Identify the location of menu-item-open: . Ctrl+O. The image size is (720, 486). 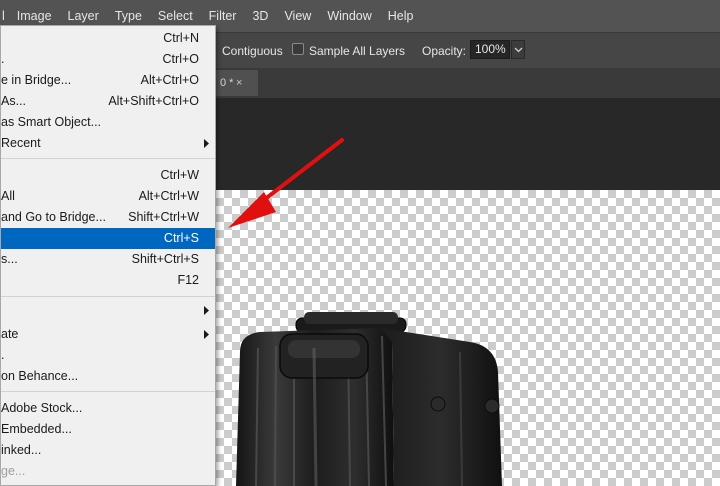
(108, 59).